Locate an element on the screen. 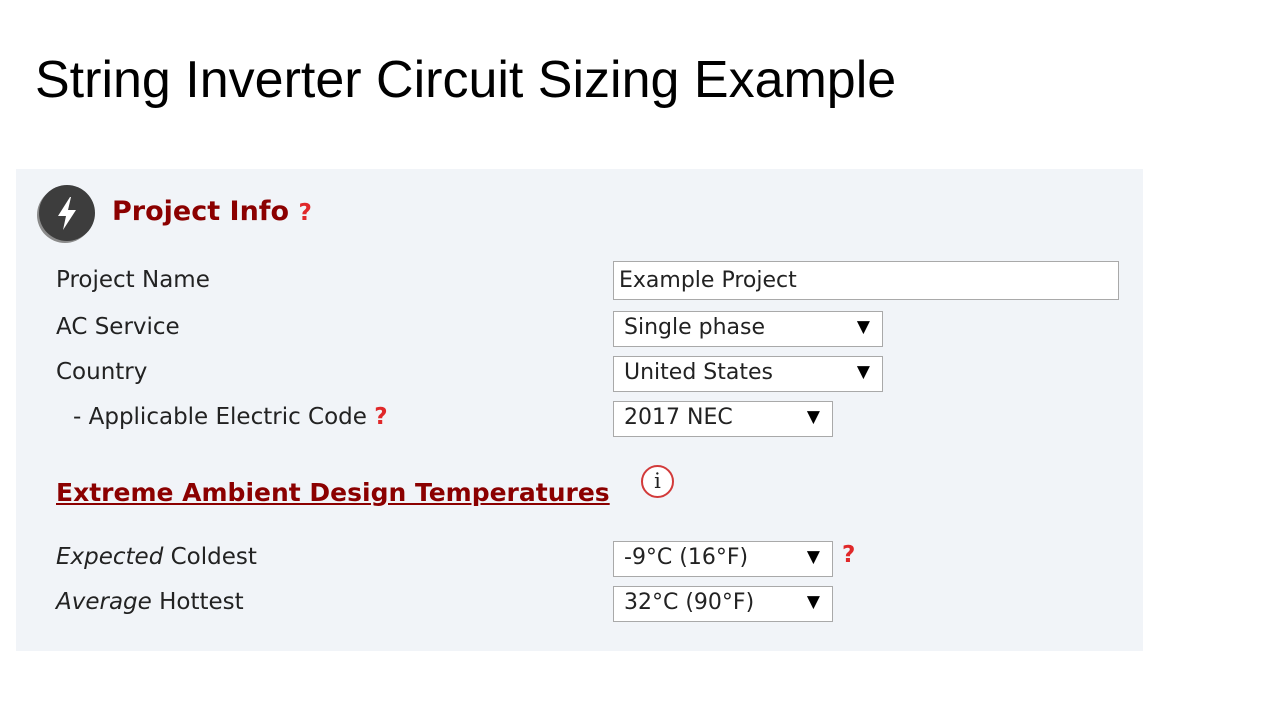 The height and width of the screenshot is (720, 1280). coldest-label: Expected Coldest is located at coordinates (156, 557).